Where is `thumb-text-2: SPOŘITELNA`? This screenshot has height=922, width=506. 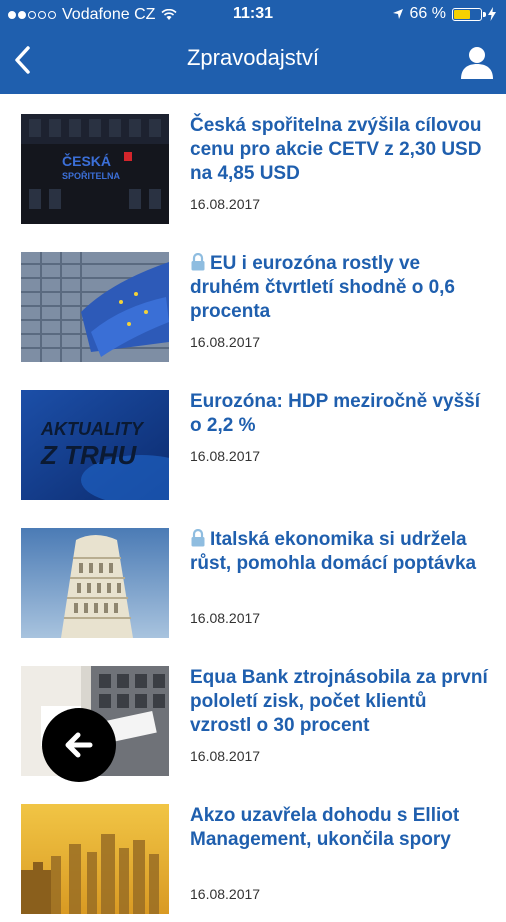 thumb-text-2: SPOŘITELNA is located at coordinates (91, 175).